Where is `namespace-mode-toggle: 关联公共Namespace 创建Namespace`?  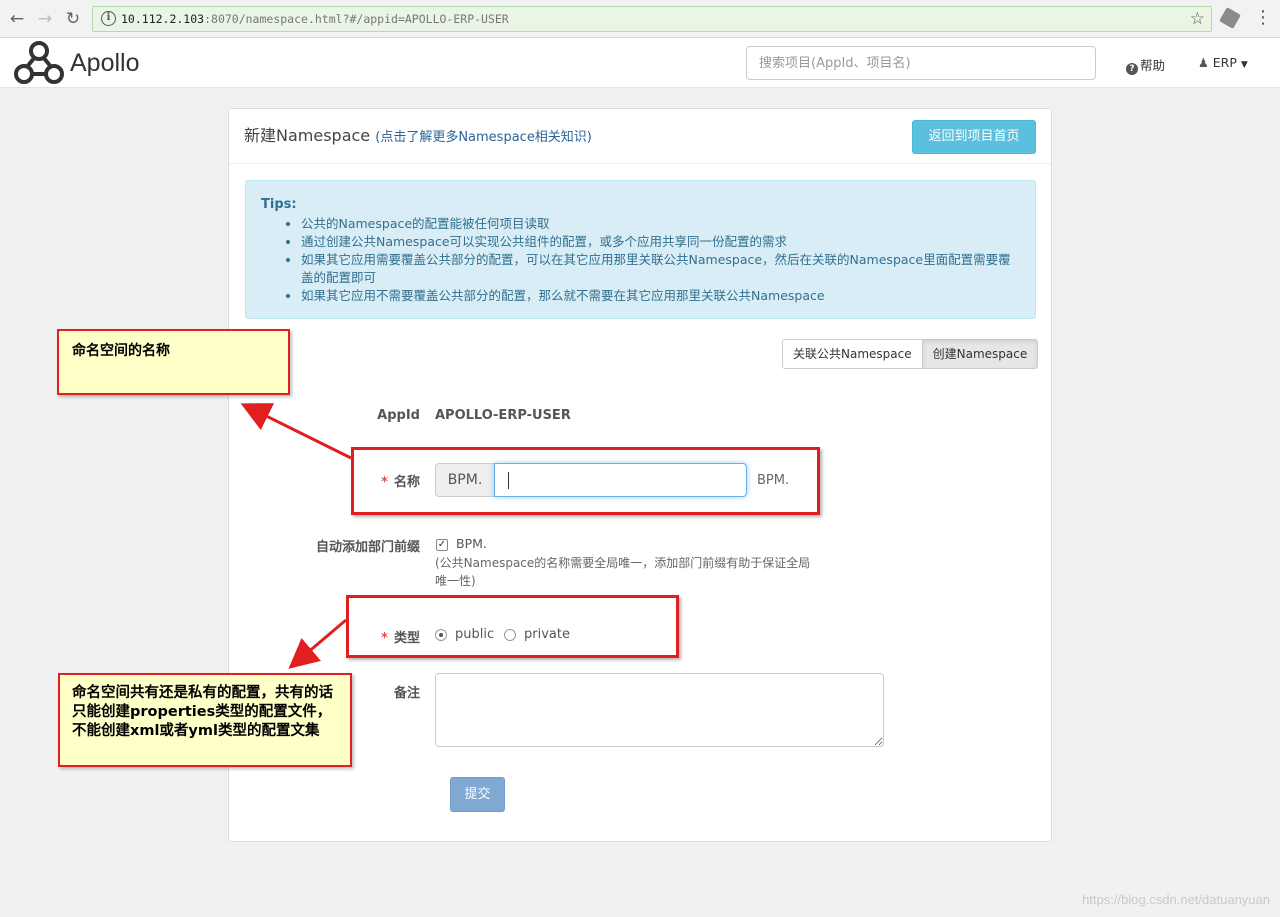 namespace-mode-toggle: 关联公共Namespace 创建Namespace is located at coordinates (910, 354).